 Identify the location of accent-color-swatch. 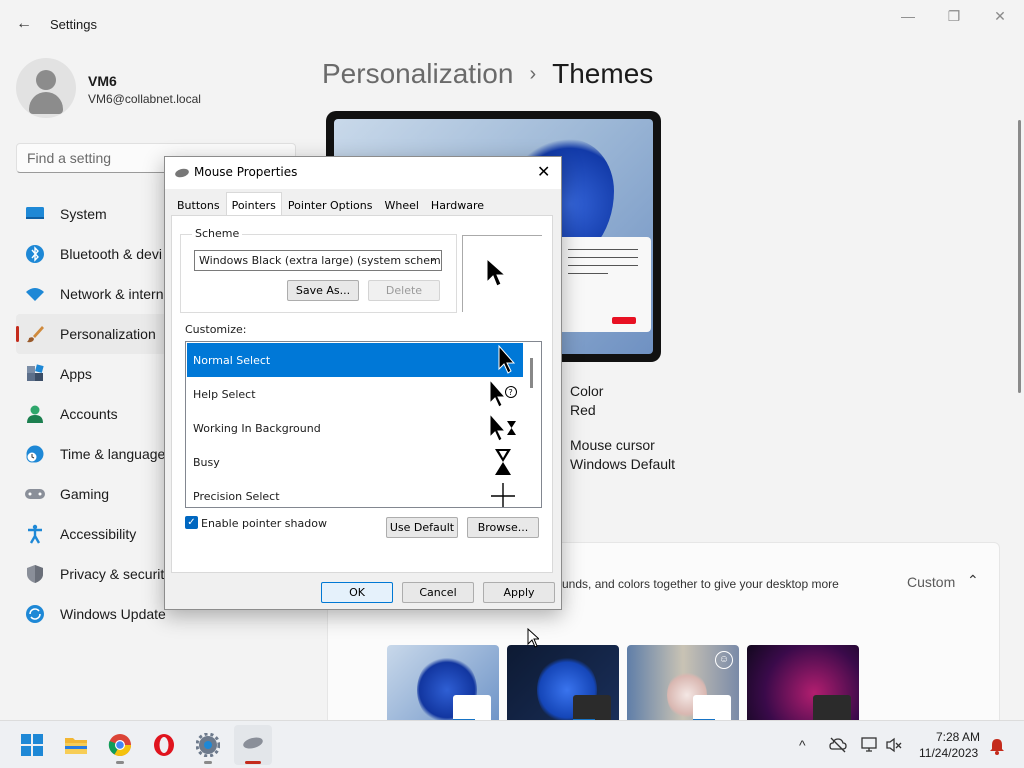
(624, 320).